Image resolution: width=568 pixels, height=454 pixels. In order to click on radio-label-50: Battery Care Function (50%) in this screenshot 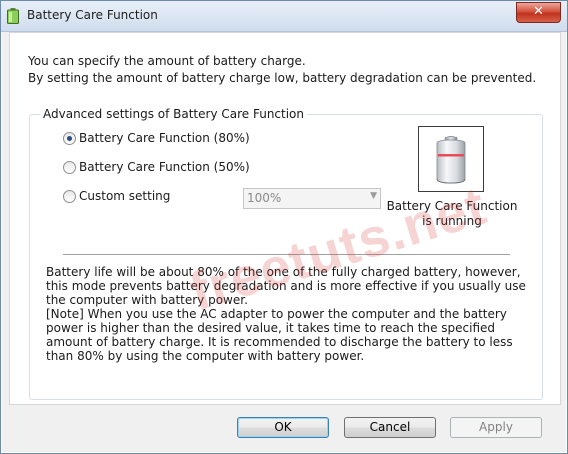, I will do `click(164, 167)`.